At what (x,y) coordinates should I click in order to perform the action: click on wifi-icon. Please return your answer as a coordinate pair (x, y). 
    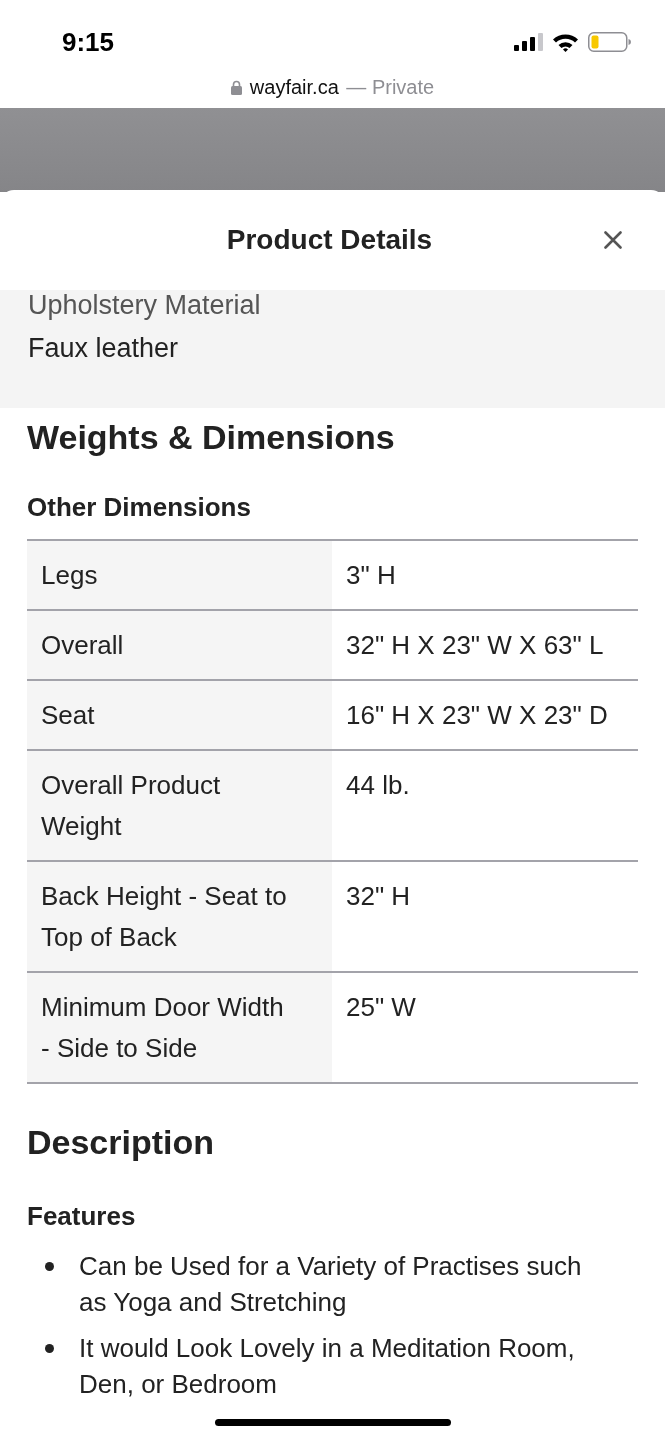
    Looking at the image, I should click on (565, 42).